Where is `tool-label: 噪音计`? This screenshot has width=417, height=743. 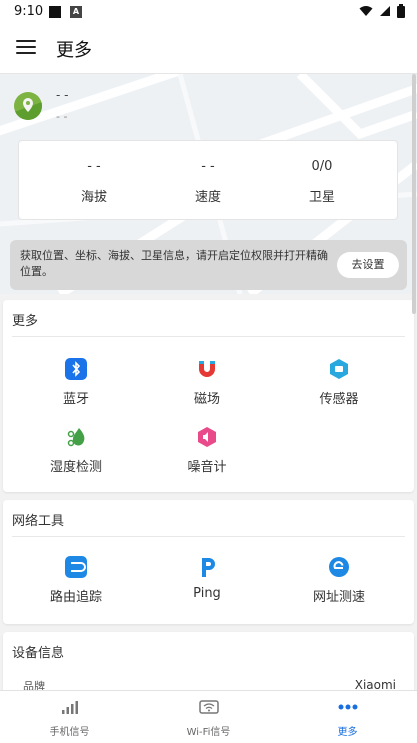
tool-label: 噪音计 is located at coordinates (207, 467).